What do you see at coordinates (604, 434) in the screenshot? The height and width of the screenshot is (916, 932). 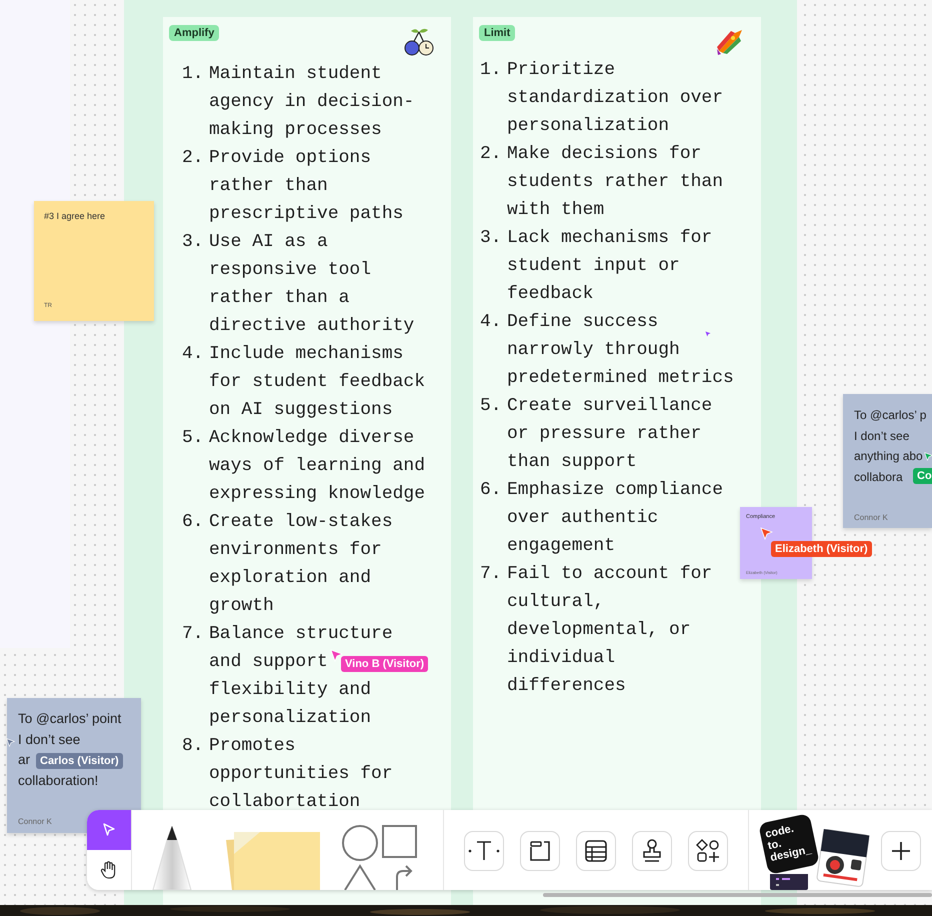 I see `list-item-text: or pressure rather` at bounding box center [604, 434].